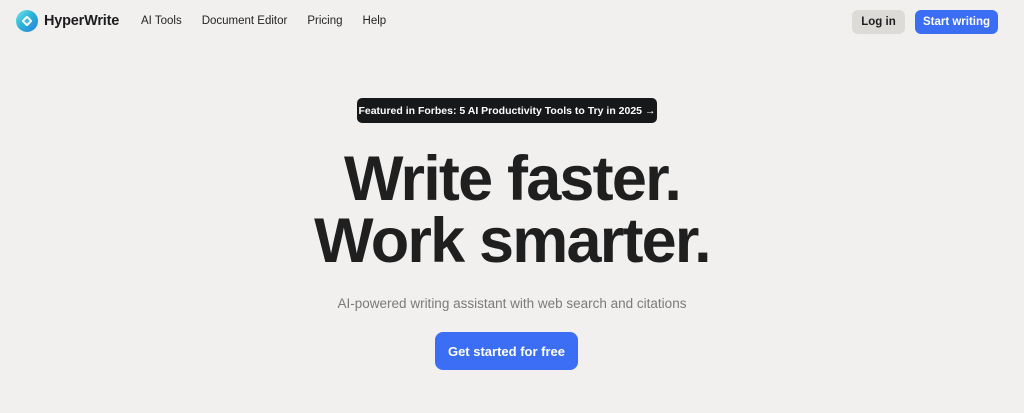 This screenshot has width=1024, height=413. Describe the element at coordinates (82, 21) in the screenshot. I see `brand-name: HyperWrite` at that location.